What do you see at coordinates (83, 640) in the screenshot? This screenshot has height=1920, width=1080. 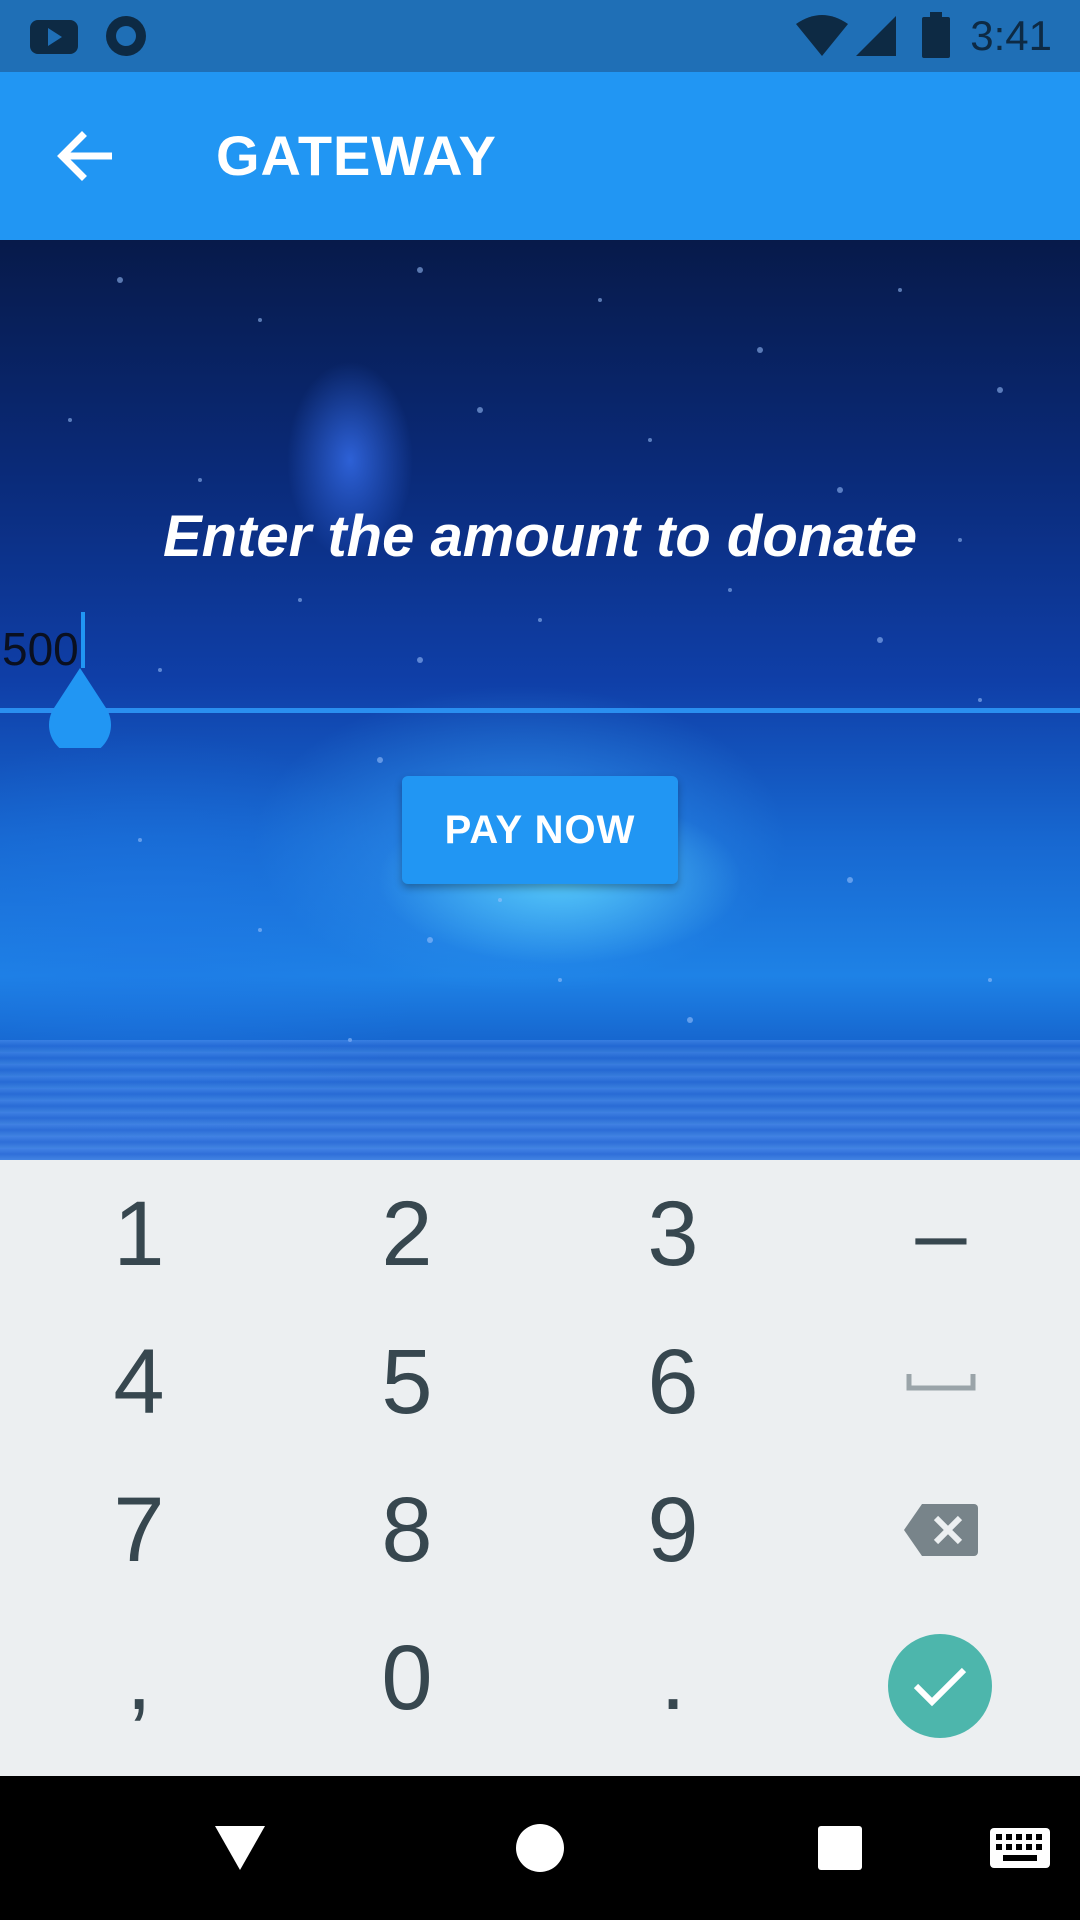 I see `text-cursor` at bounding box center [83, 640].